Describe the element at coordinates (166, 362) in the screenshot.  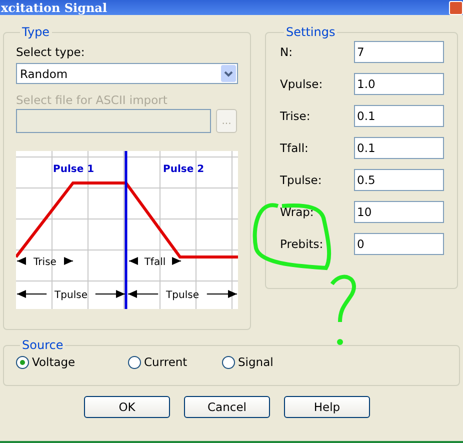
I see `radio-label: Current` at that location.